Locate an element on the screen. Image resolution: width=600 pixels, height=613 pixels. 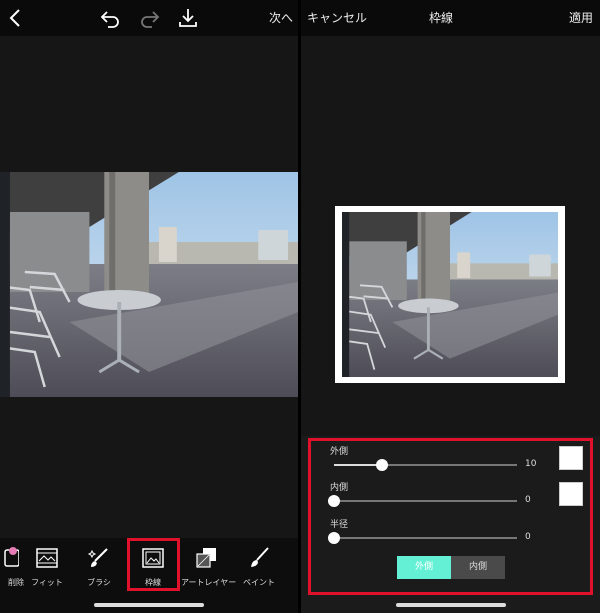
fit-icon is located at coordinates (47, 558).